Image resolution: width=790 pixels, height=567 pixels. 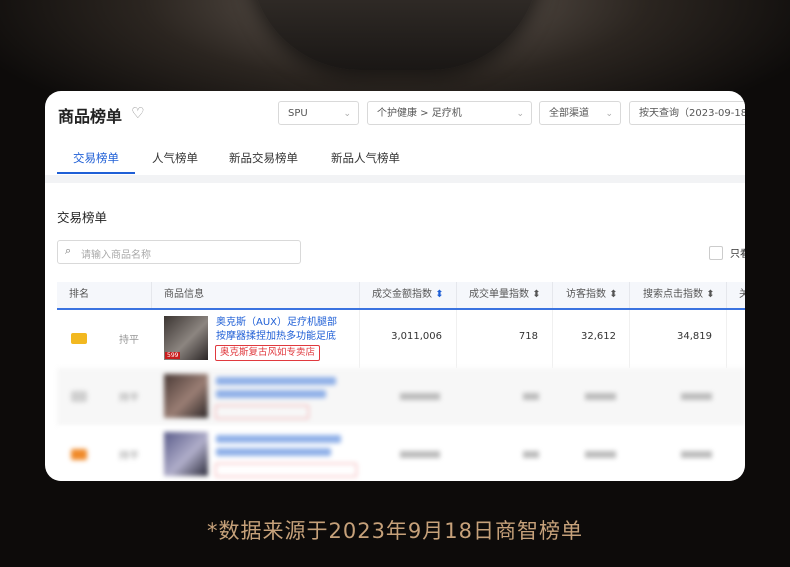 What do you see at coordinates (419, 113) in the screenshot?
I see `category-select-value: 个护健康 > 足疗机` at bounding box center [419, 113].